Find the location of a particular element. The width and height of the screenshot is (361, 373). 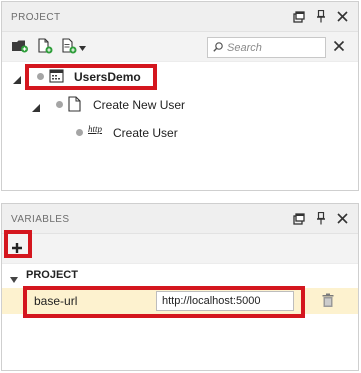

project-toolbar is located at coordinates (180, 47).